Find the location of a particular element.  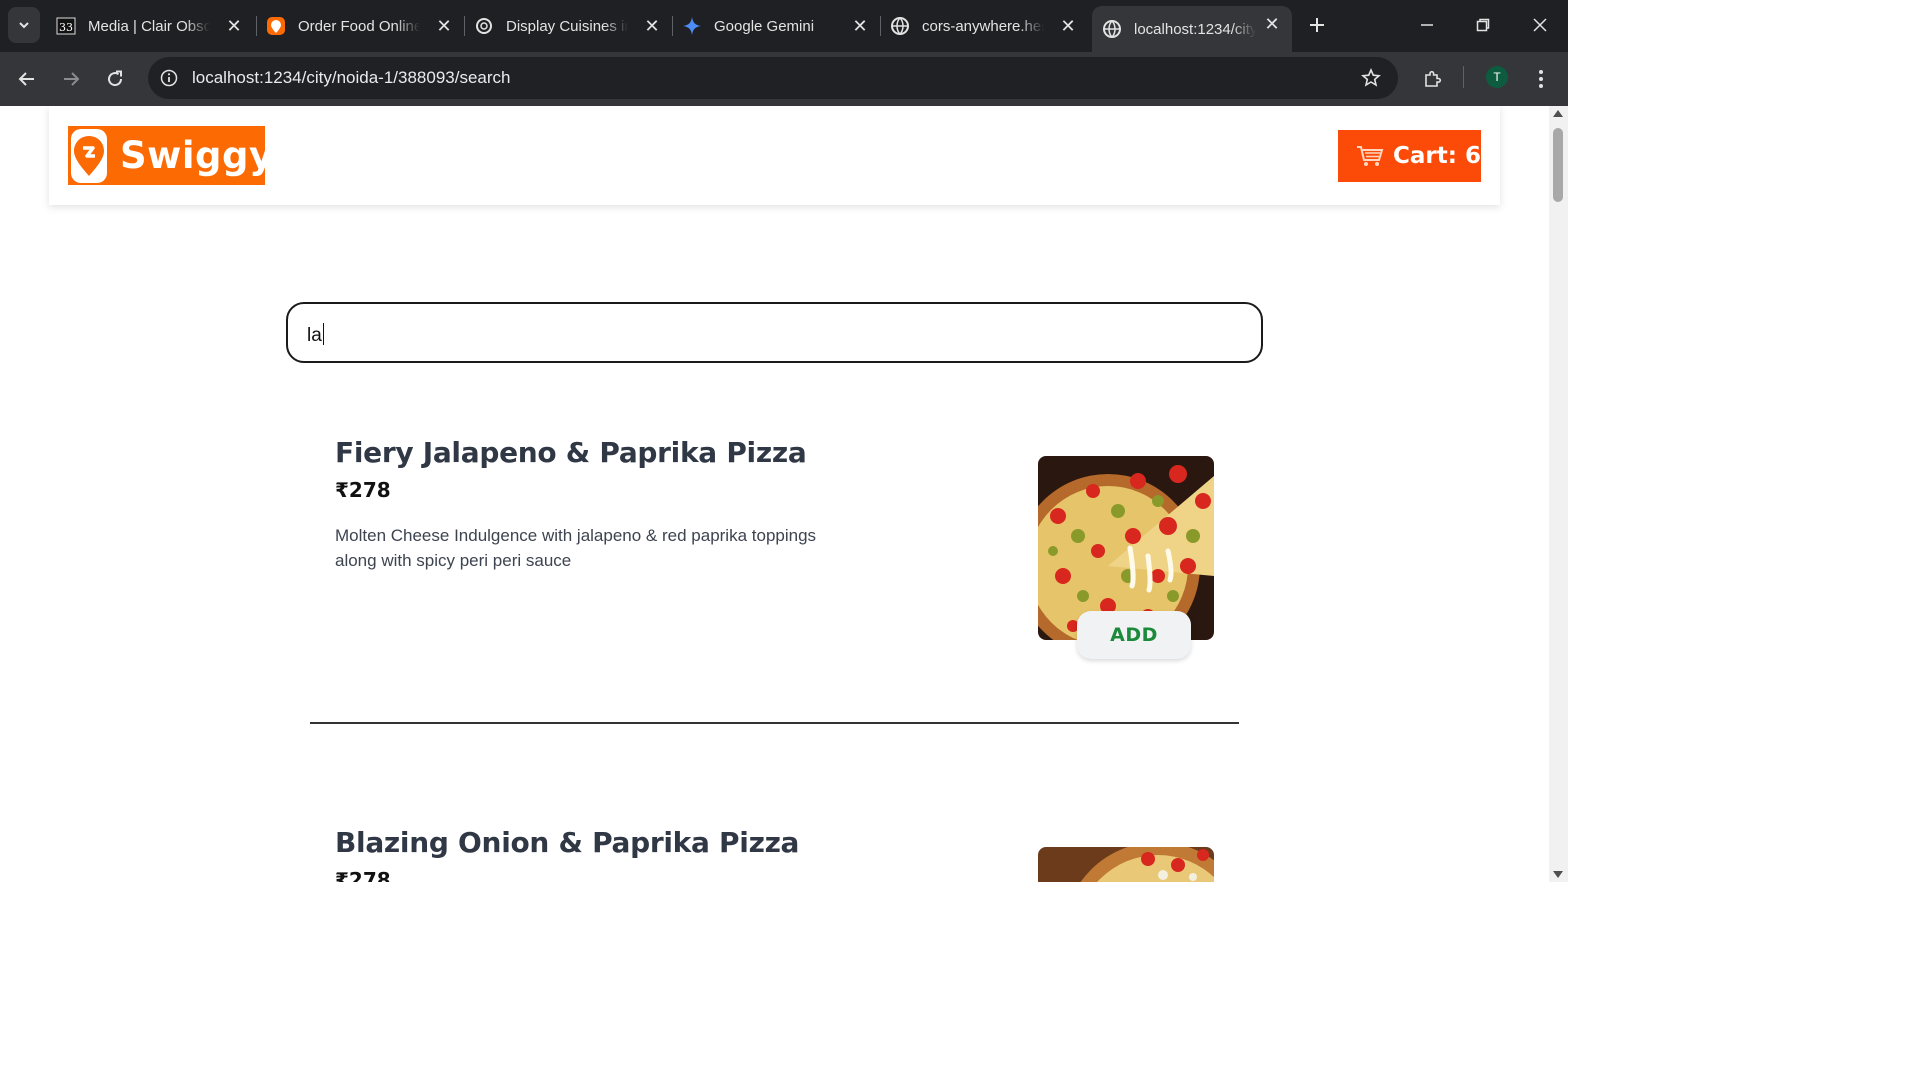

scroll-down-arrow-icon is located at coordinates (1558, 874).